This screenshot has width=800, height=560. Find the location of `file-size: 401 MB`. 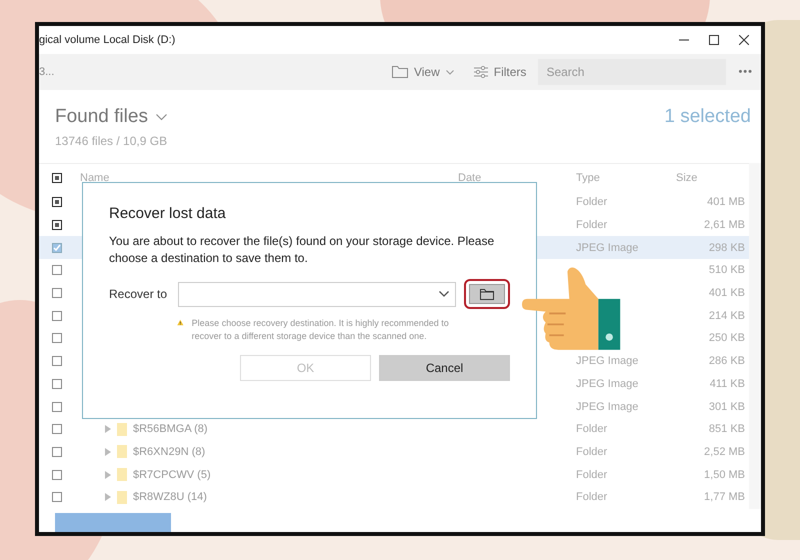

file-size: 401 MB is located at coordinates (726, 202).